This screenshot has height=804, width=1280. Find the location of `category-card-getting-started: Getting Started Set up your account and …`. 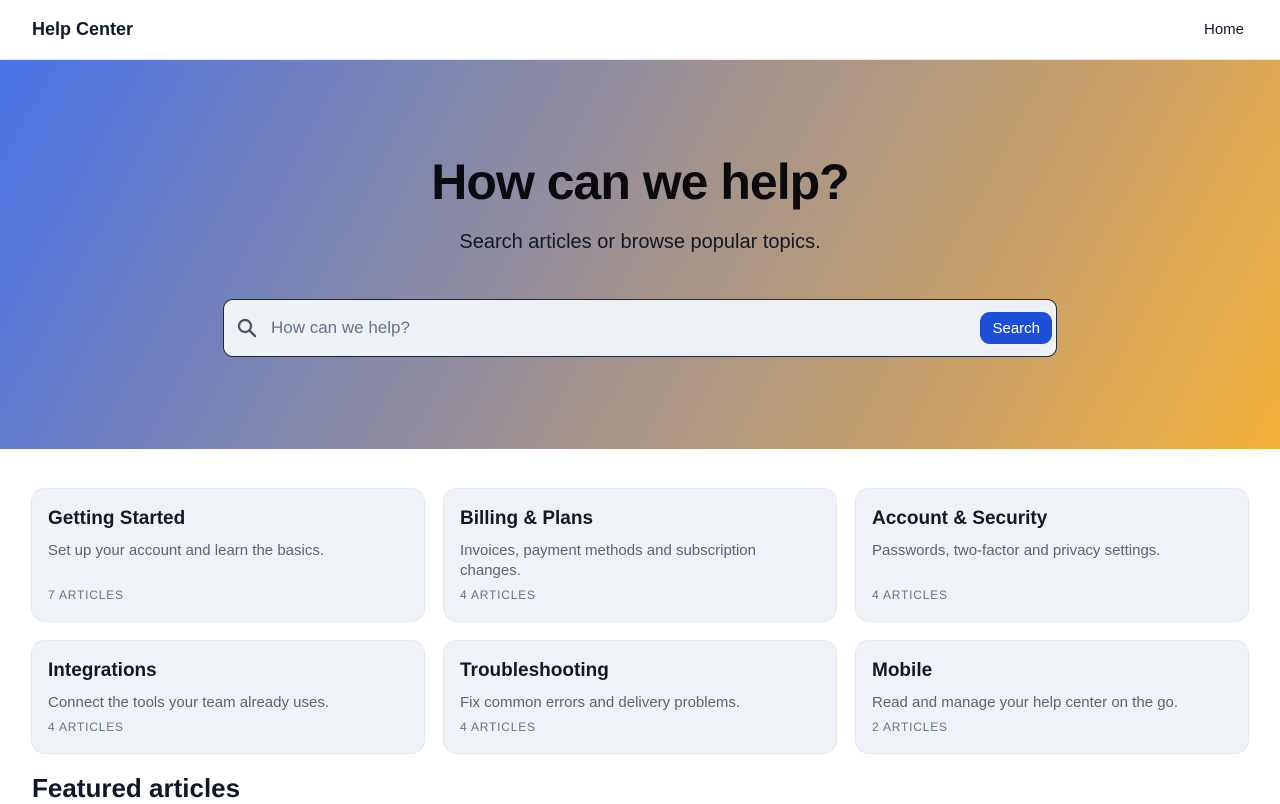

category-card-getting-started: Getting Started Set up your account and … is located at coordinates (228, 555).